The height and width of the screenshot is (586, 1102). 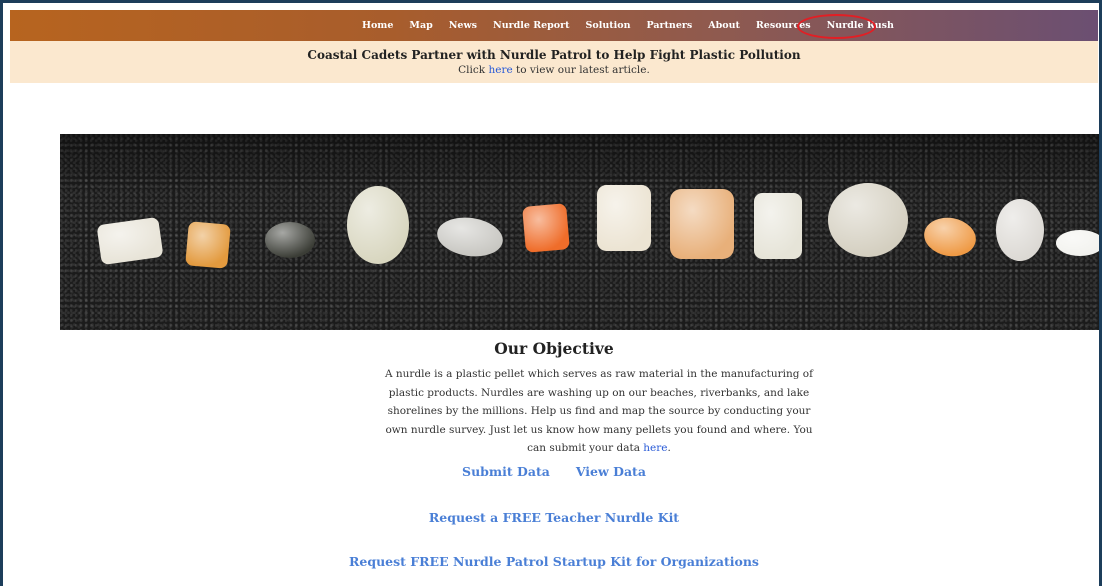 I want to click on teacher-kit-row: Request a FREE Teacher Nurdle Kit, so click(x=551, y=517).